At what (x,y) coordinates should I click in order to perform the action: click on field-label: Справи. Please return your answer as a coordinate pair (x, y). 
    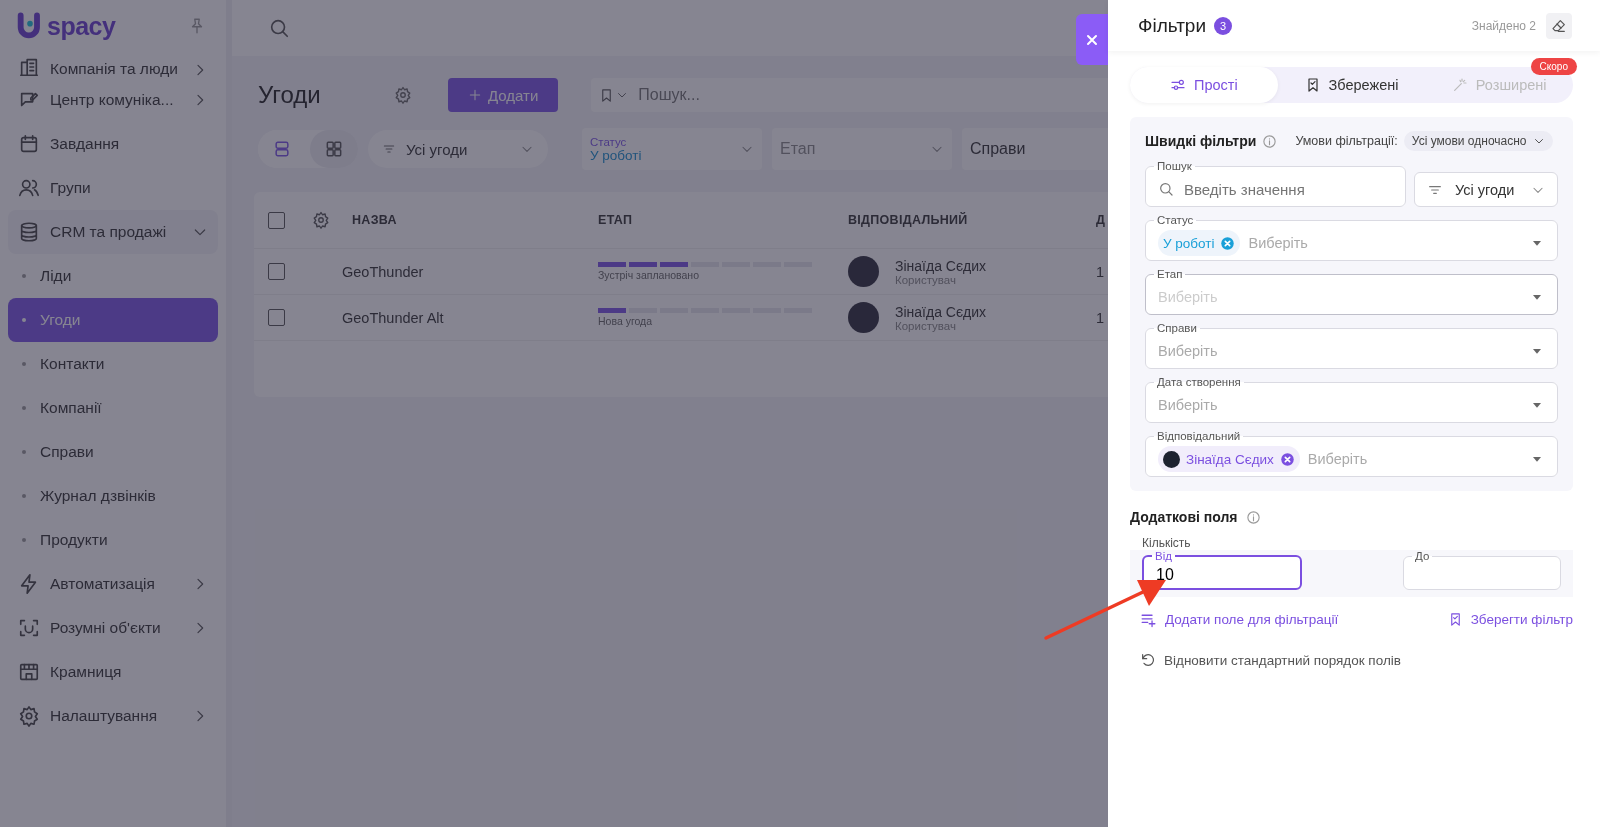
    Looking at the image, I should click on (1177, 328).